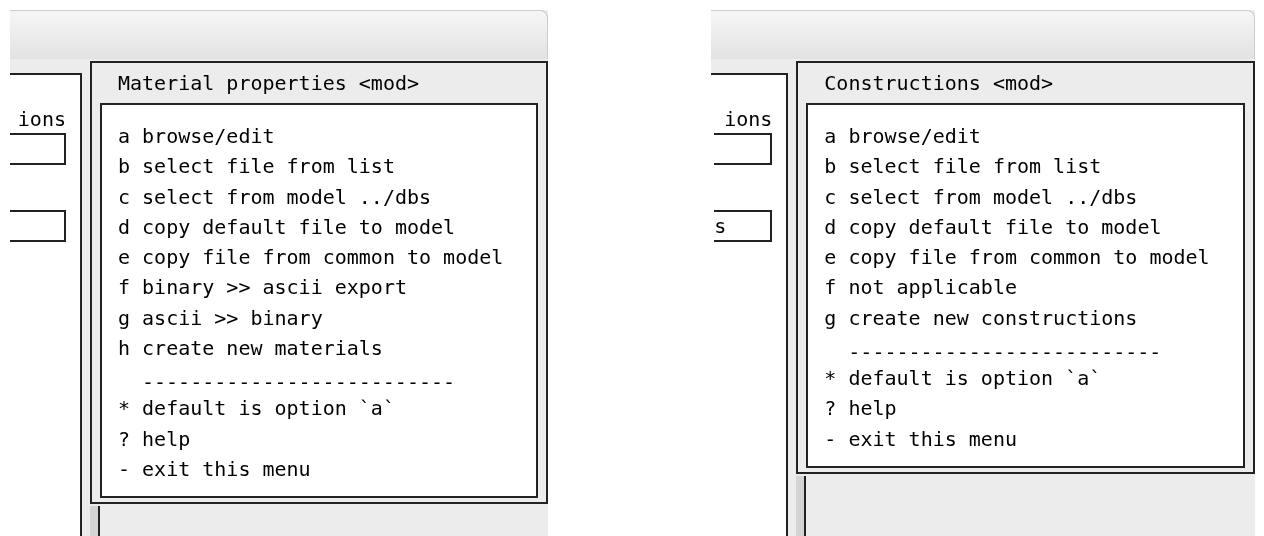 The height and width of the screenshot is (536, 1264). I want to click on menu-title: Constructions <mod>, so click(939, 83).